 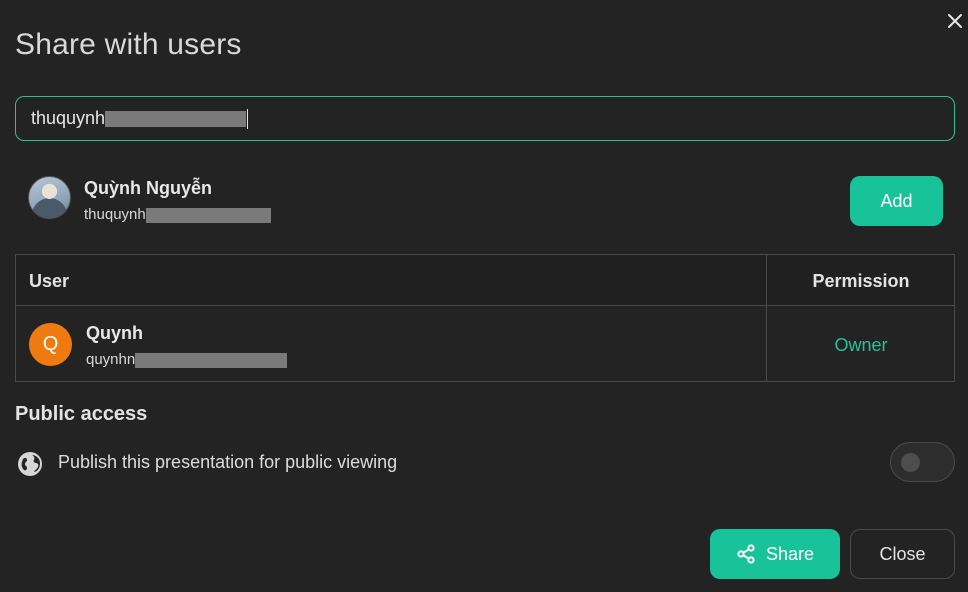 I want to click on share-button: Share, so click(x=775, y=554).